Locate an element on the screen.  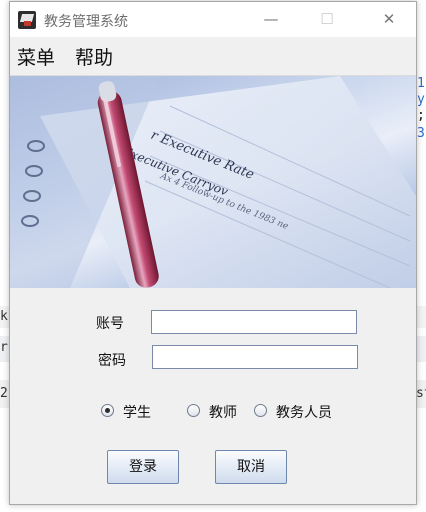
cancel-button: 取消 is located at coordinates (251, 467).